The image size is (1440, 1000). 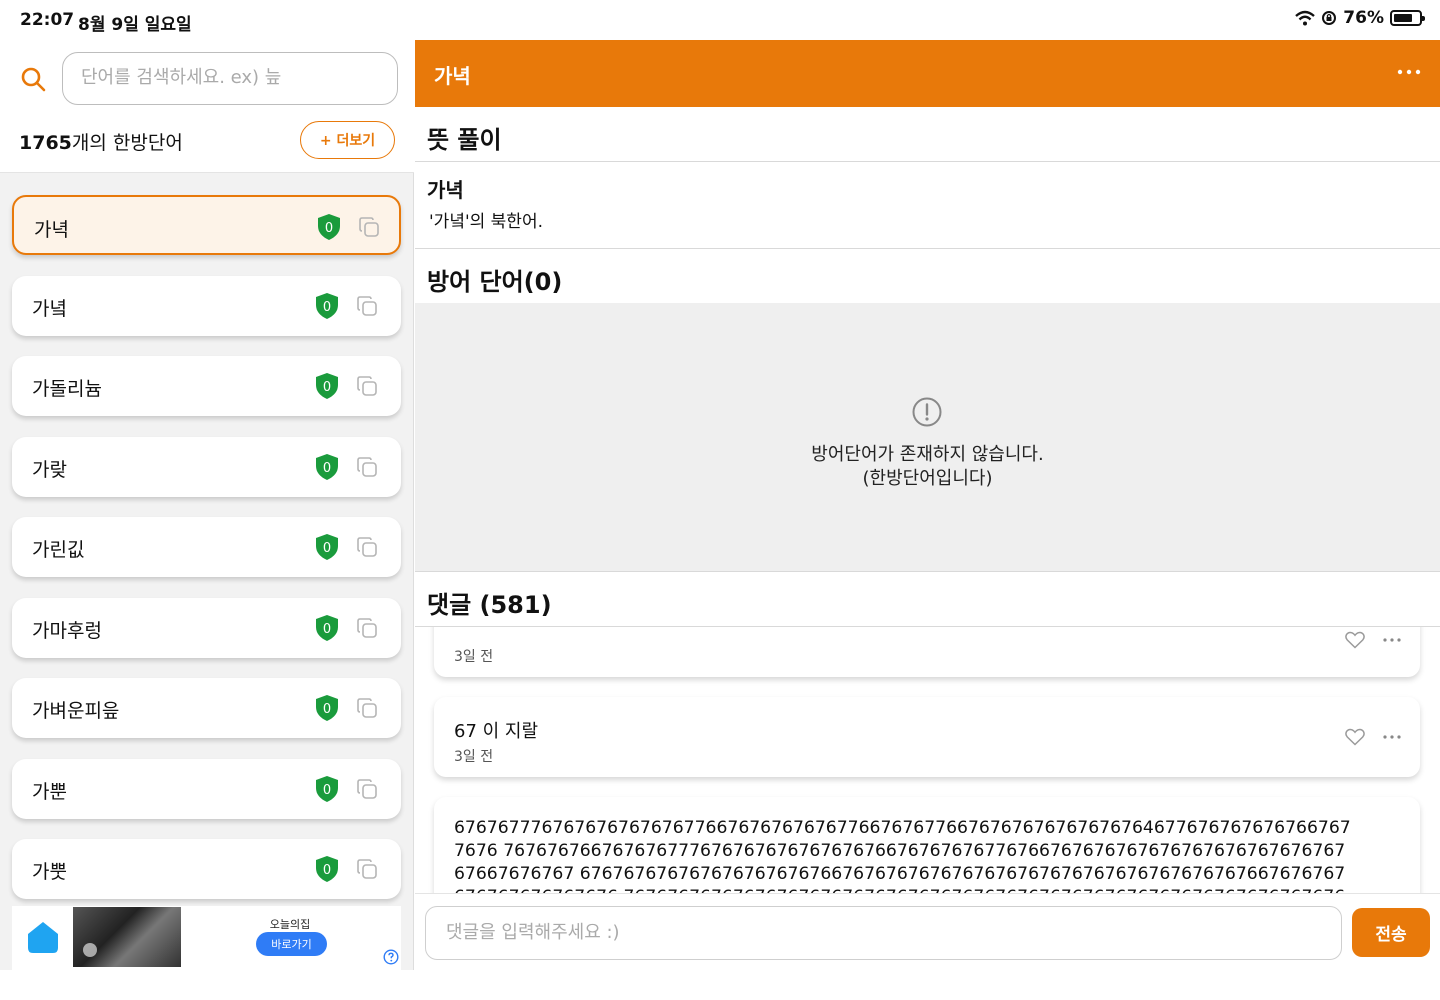 I want to click on word-label: 가녁, so click(x=51, y=230).